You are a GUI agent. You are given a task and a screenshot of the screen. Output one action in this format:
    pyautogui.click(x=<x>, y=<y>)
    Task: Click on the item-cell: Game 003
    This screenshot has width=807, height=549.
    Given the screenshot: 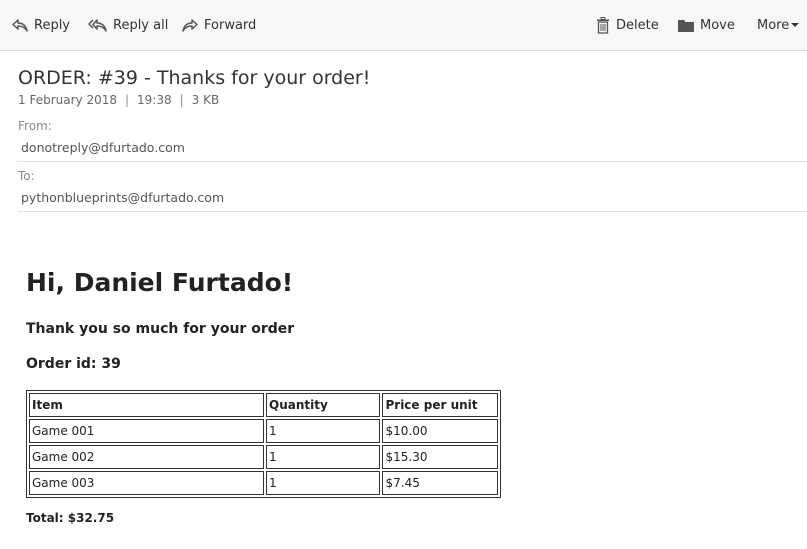 What is the action you would take?
    pyautogui.click(x=146, y=483)
    